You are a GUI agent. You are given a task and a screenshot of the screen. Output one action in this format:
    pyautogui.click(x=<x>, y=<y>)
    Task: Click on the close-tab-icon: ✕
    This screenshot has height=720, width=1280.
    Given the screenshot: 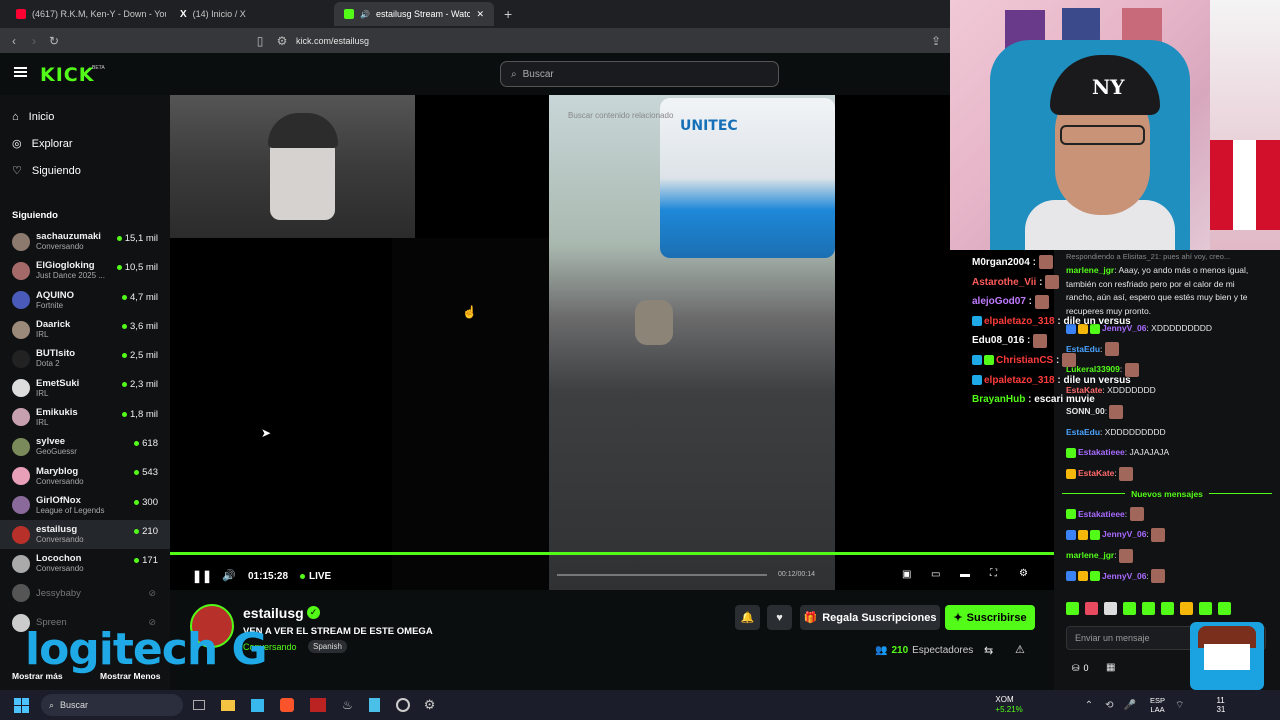 What is the action you would take?
    pyautogui.click(x=480, y=14)
    